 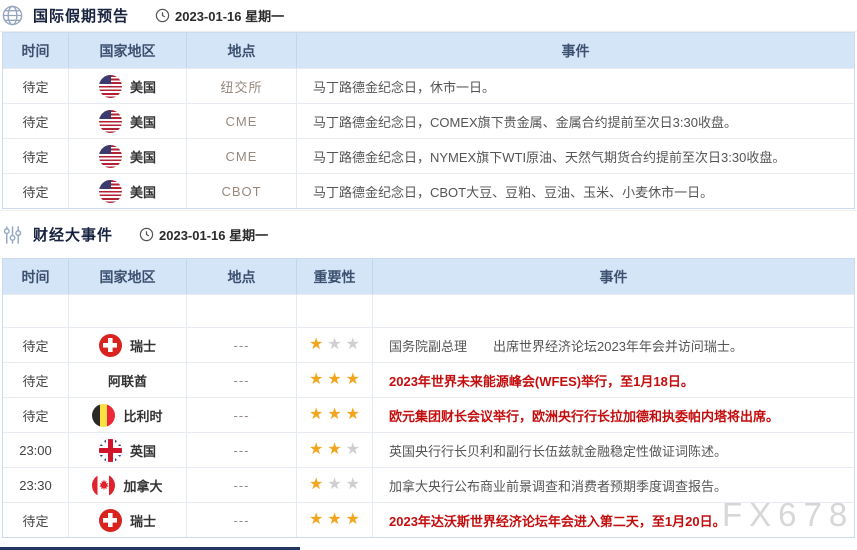 What do you see at coordinates (242, 311) in the screenshot?
I see `location-cell` at bounding box center [242, 311].